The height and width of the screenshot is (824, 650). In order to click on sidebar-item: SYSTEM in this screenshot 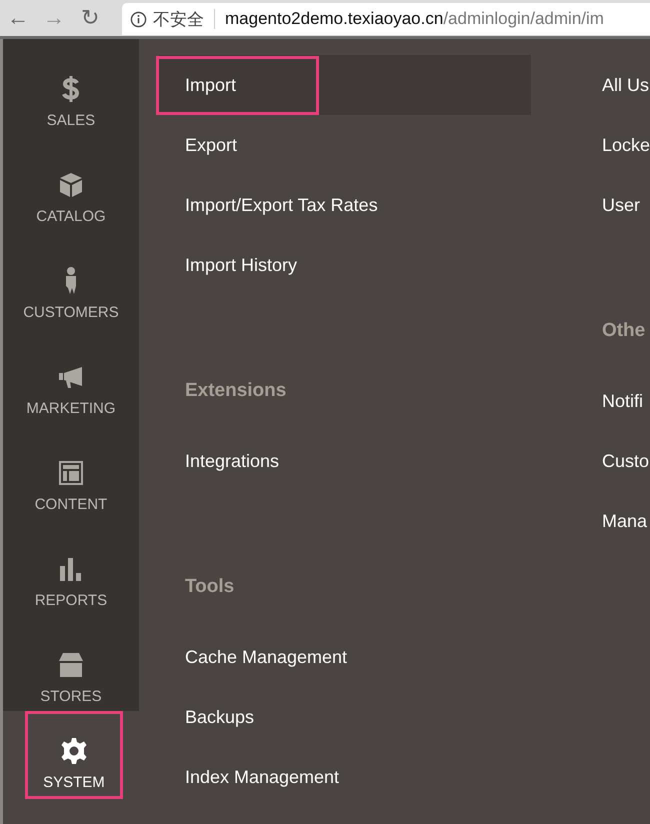, I will do `click(74, 755)`.